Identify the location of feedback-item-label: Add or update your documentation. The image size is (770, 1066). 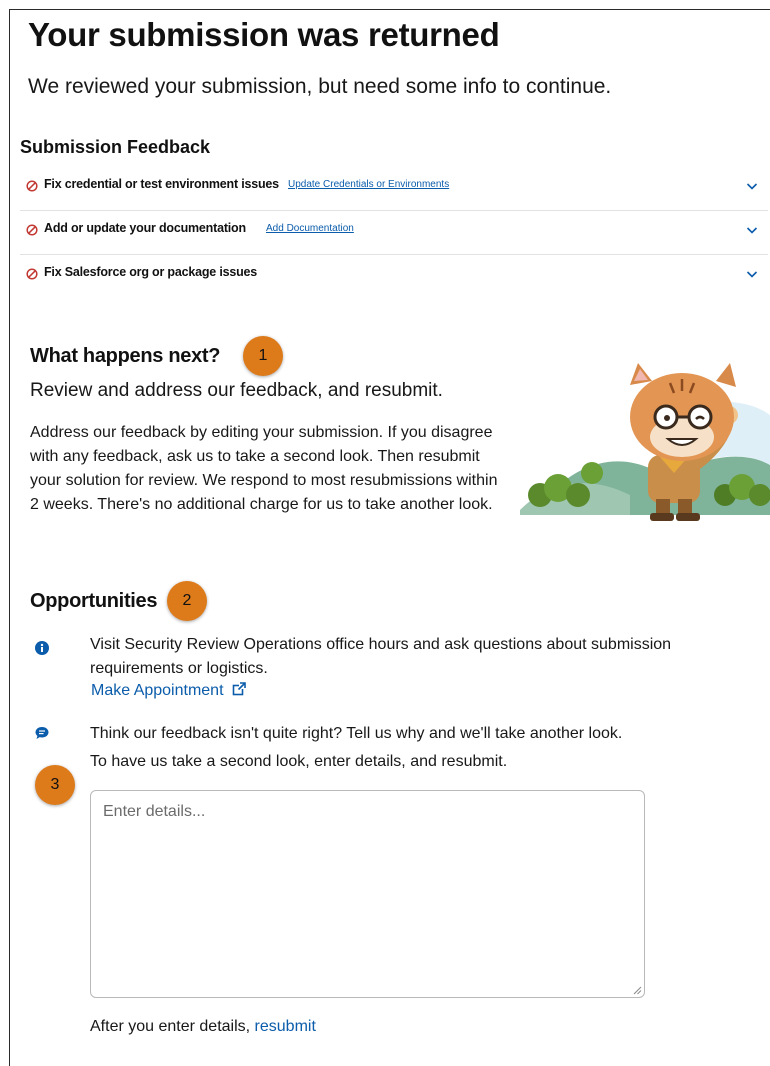
(145, 228).